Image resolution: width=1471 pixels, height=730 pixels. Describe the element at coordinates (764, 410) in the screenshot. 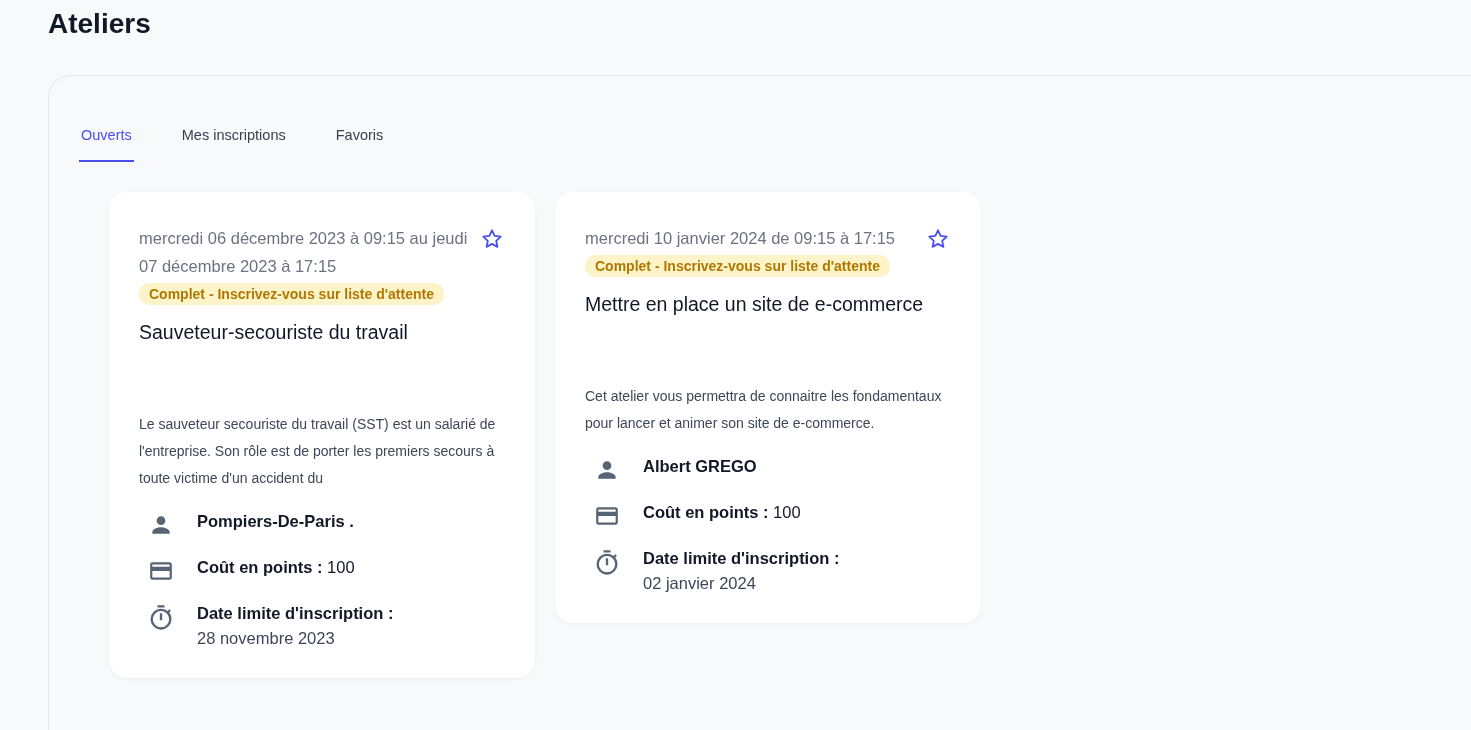

I see `workshop-description: Cet atelier vous permettra de connaitre les fondamentaux pour lancer et animer son site de e-commerce.` at that location.